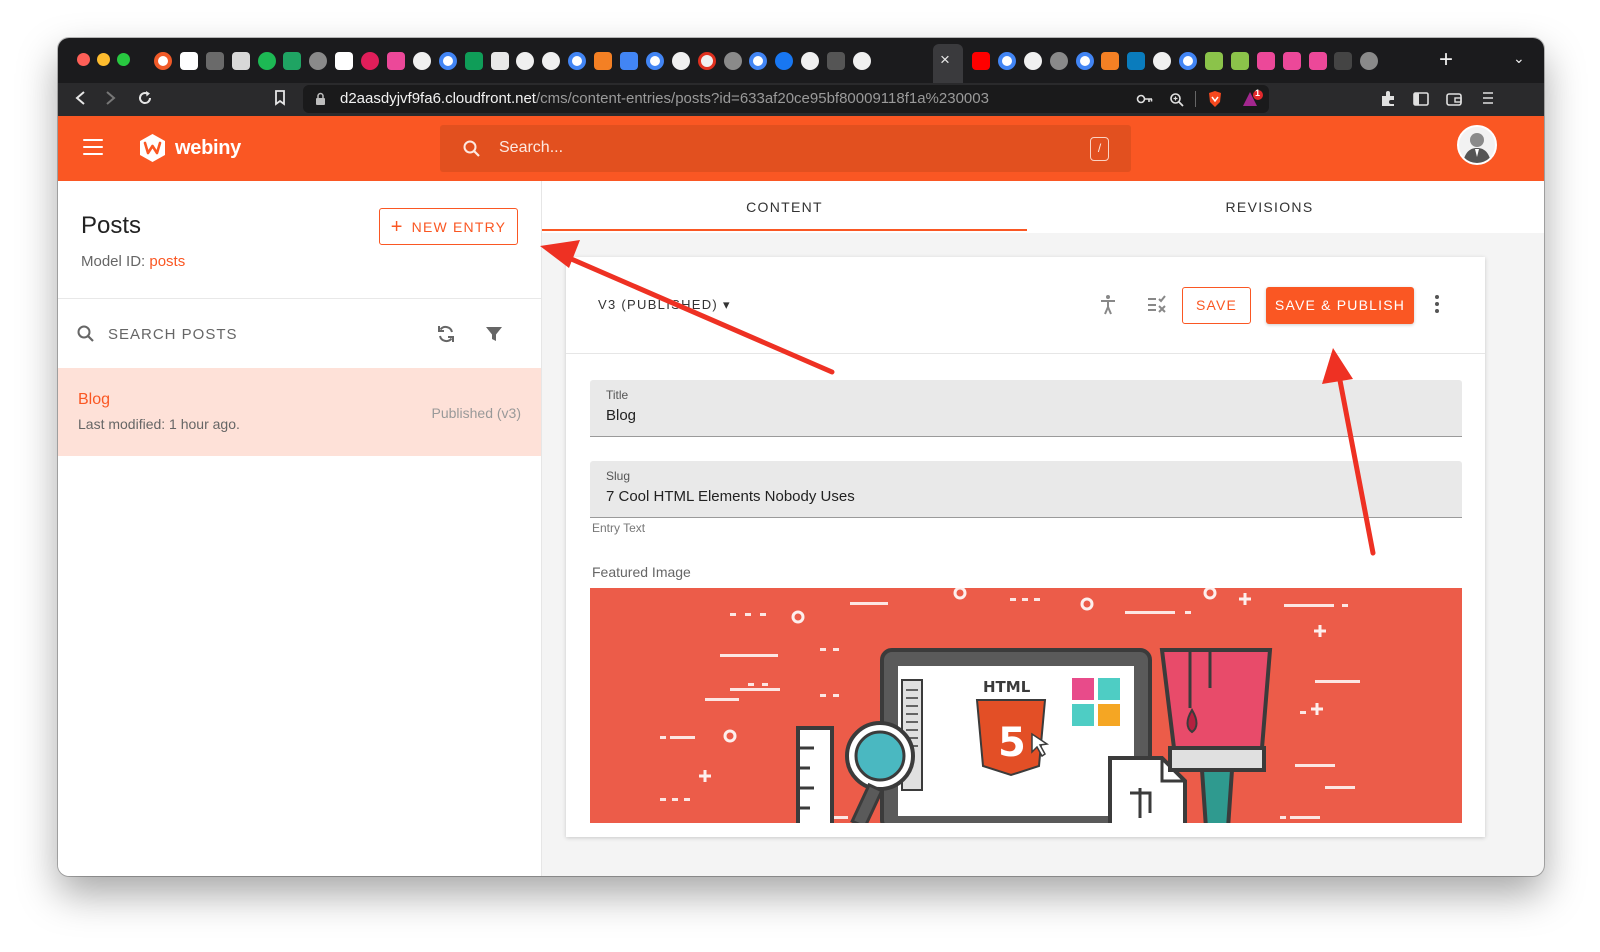 Image resolution: width=1600 pixels, height=952 pixels. What do you see at coordinates (1026, 408) in the screenshot?
I see `title-field: Title Blog` at bounding box center [1026, 408].